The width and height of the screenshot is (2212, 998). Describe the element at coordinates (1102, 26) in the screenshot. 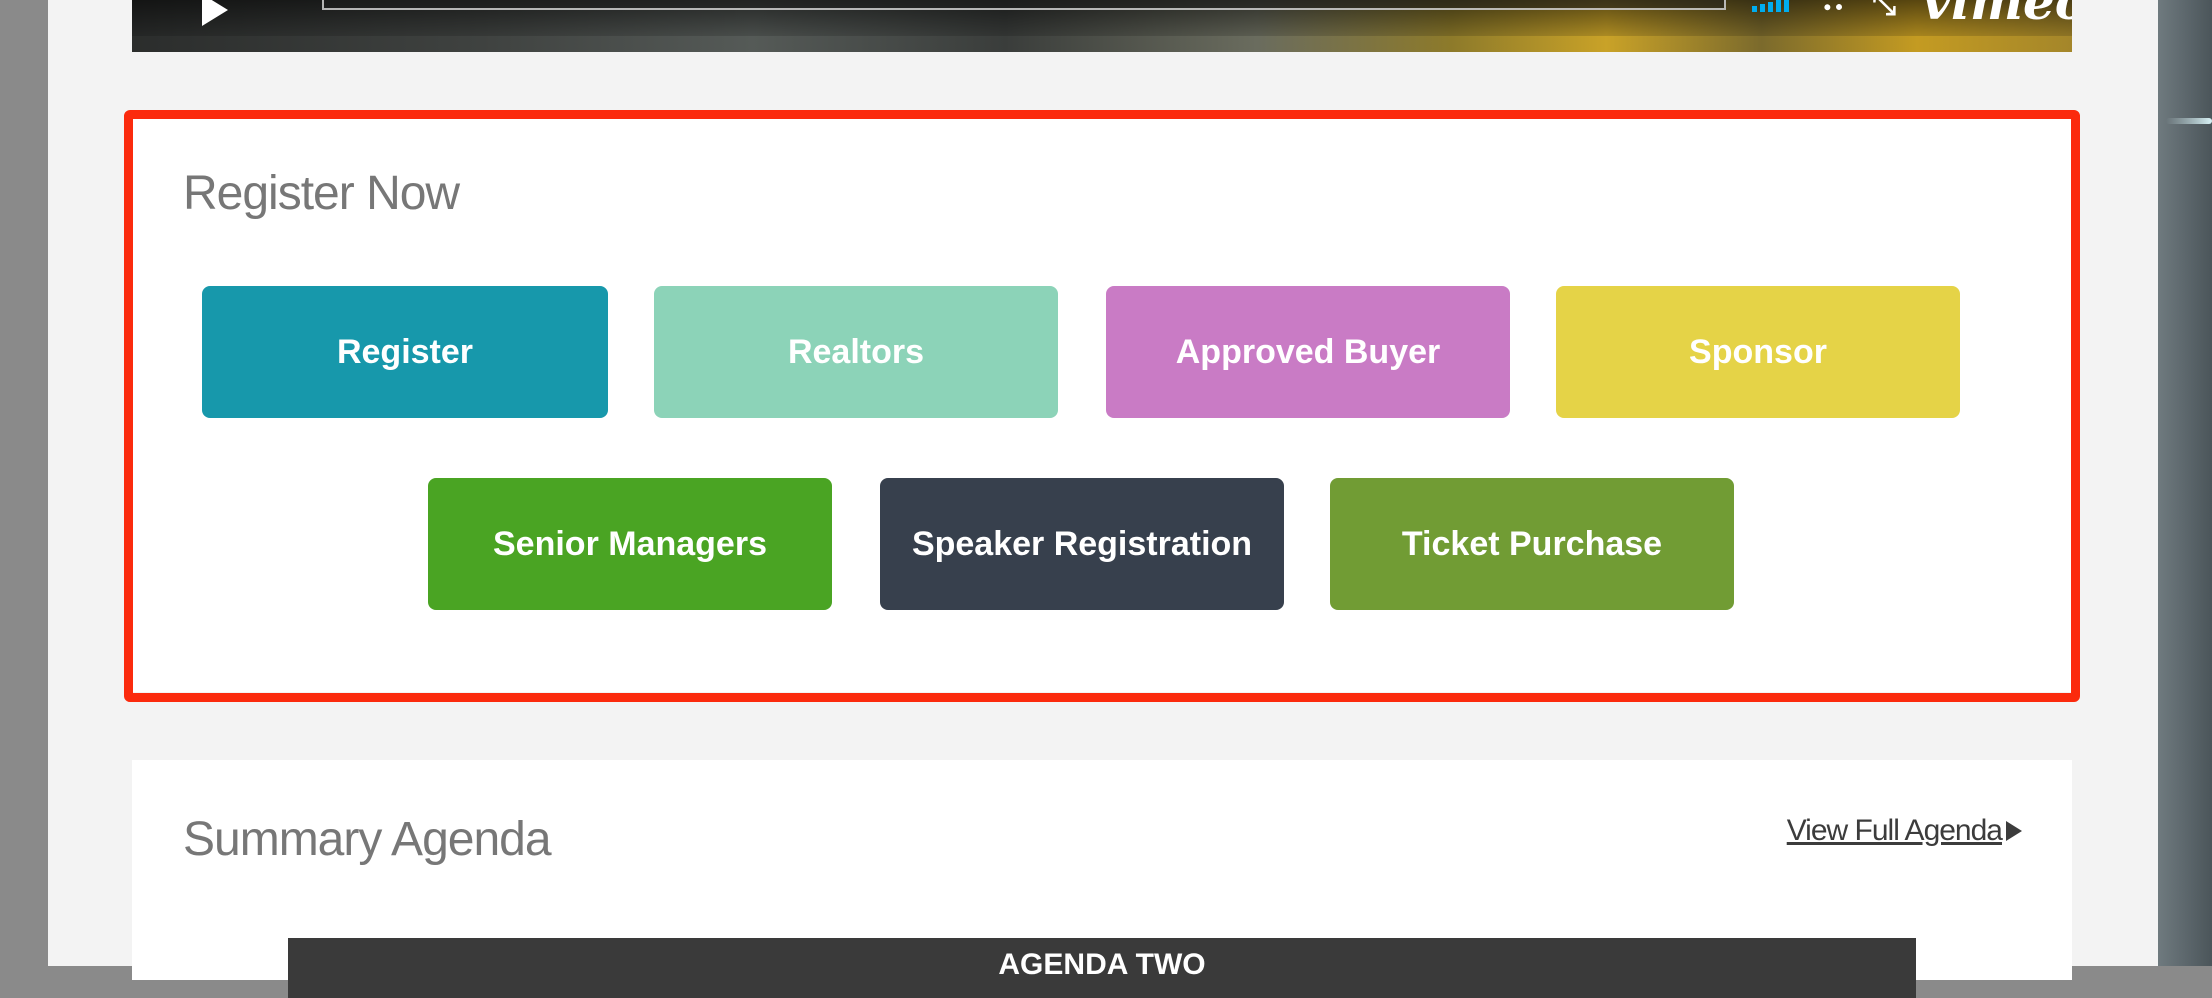

I see `video-player: ⤡ vimeo` at that location.